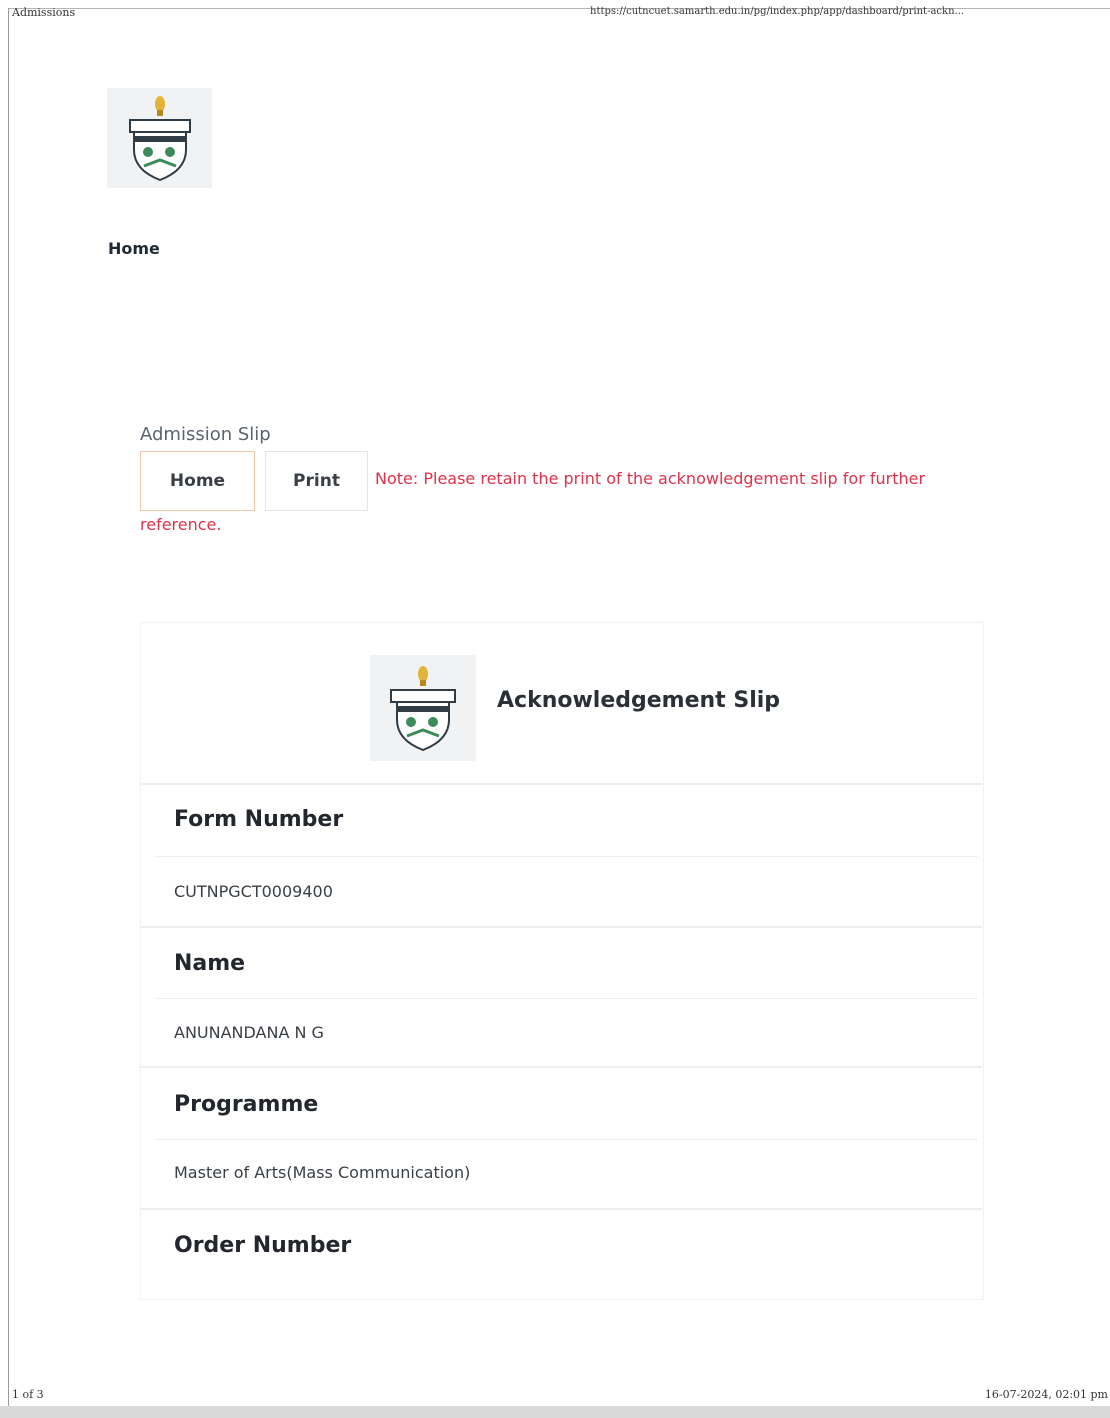  What do you see at coordinates (259, 819) in the screenshot?
I see `form-number-label: Form Number` at bounding box center [259, 819].